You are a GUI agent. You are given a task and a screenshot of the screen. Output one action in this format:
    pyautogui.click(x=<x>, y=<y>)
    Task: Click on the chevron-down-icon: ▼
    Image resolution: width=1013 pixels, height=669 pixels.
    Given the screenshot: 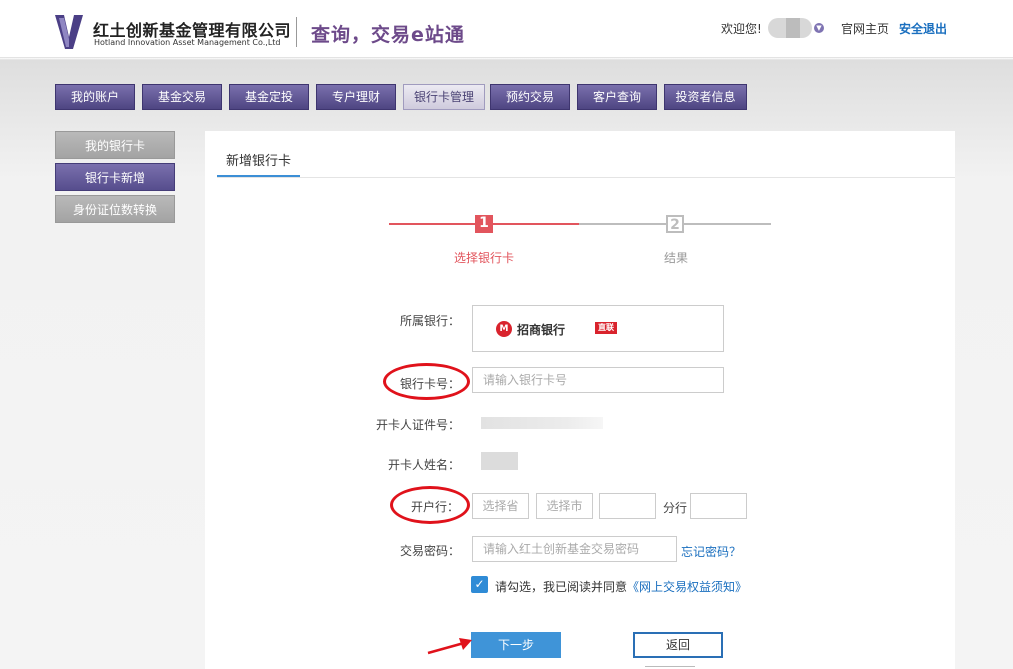 What is the action you would take?
    pyautogui.click(x=819, y=28)
    